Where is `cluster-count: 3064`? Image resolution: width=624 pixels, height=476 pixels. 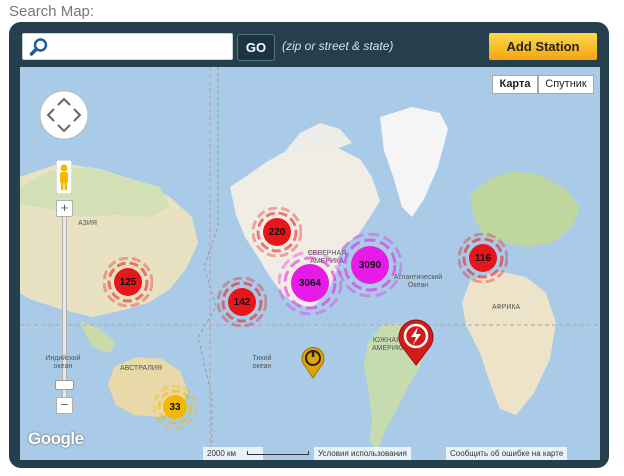
cluster-count: 3064 is located at coordinates (310, 283).